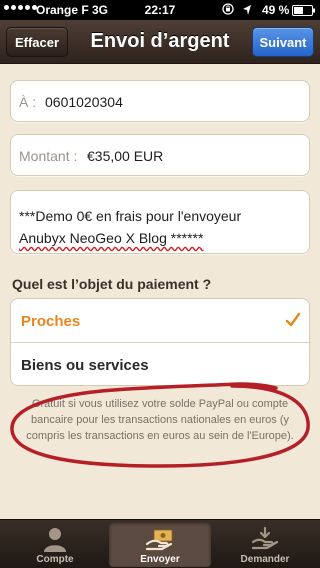 Image resolution: width=320 pixels, height=568 pixels. Describe the element at coordinates (28, 102) in the screenshot. I see `recipient-label: À :` at that location.